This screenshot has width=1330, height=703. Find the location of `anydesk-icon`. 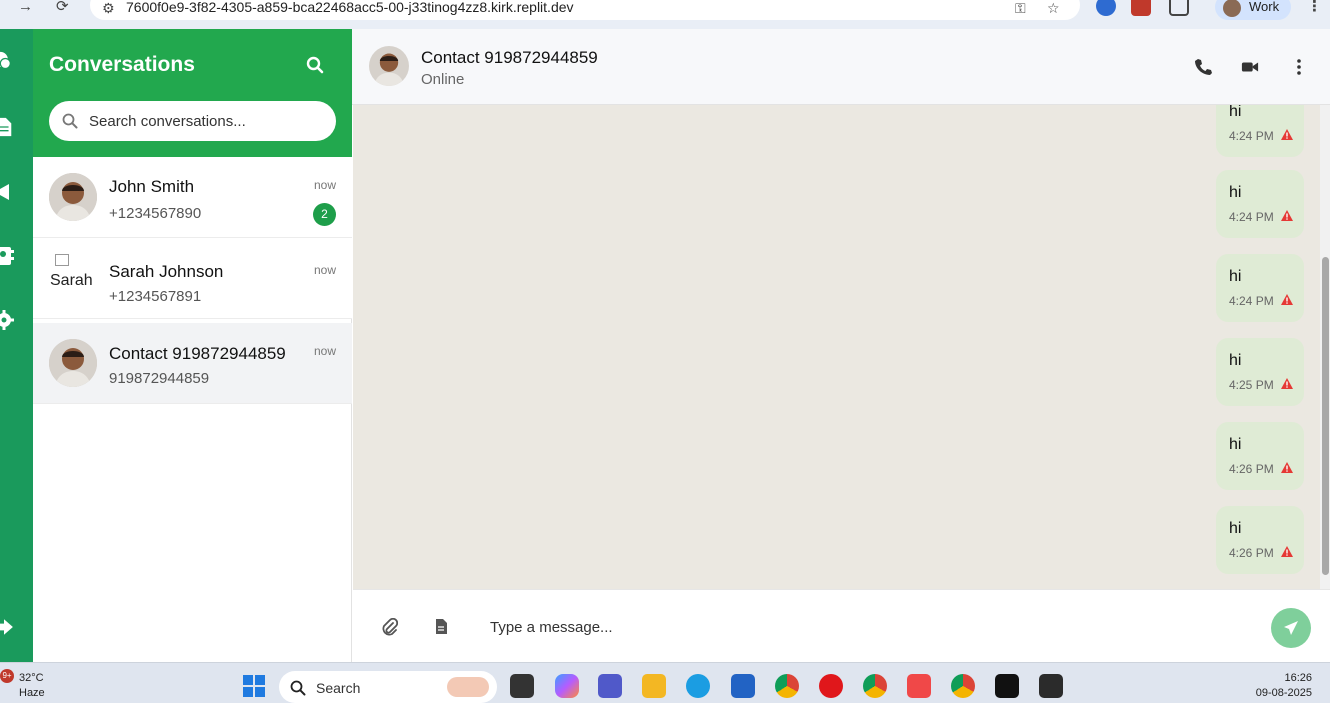

anydesk-icon is located at coordinates (919, 686).